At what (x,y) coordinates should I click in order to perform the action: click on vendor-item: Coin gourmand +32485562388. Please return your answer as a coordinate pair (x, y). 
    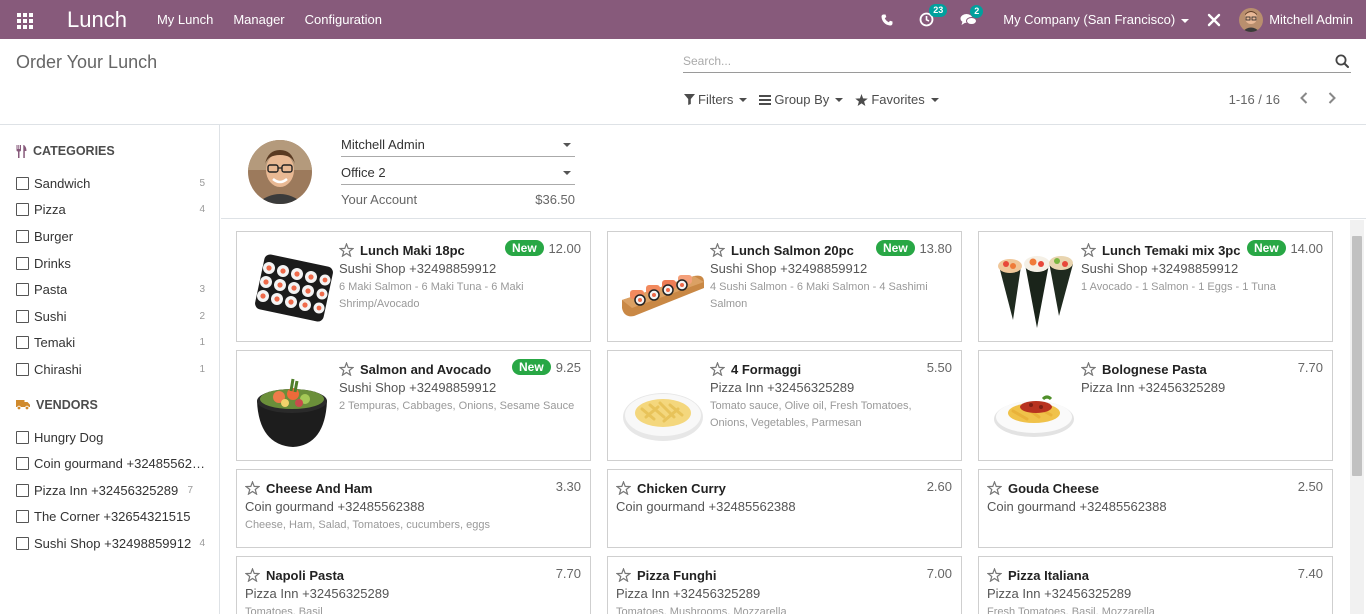
    Looking at the image, I should click on (109, 463).